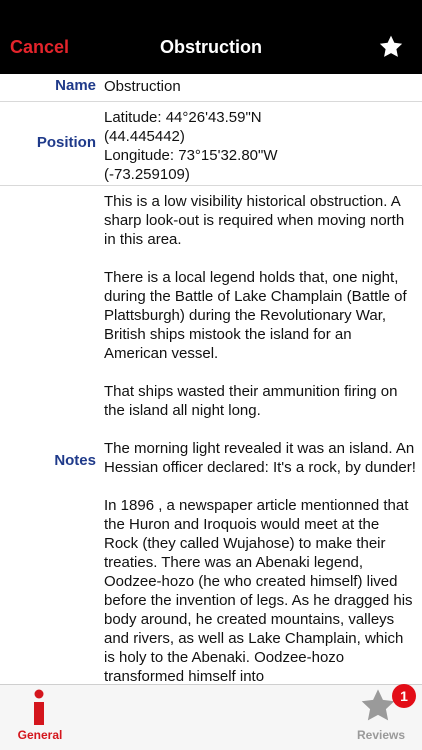 The image size is (422, 750). I want to click on tab-reviews: 1 Reviews, so click(381, 717).